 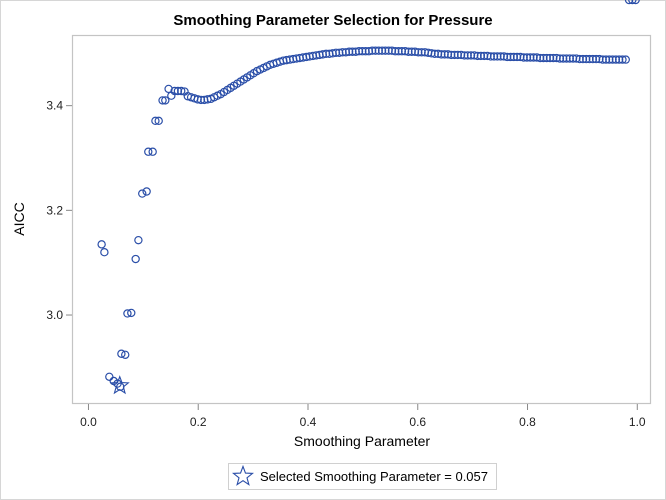 I want to click on x-tick-label: 0.6, so click(x=417, y=422).